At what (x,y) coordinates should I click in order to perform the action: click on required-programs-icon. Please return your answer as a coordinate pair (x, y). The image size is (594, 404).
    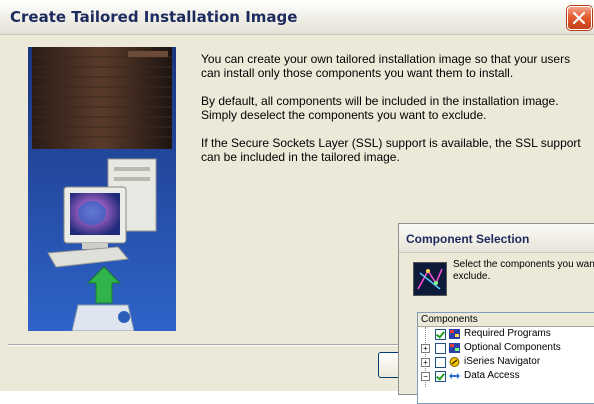
    Looking at the image, I should click on (454, 334).